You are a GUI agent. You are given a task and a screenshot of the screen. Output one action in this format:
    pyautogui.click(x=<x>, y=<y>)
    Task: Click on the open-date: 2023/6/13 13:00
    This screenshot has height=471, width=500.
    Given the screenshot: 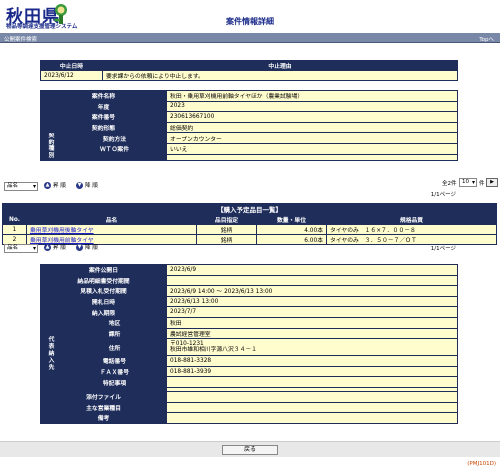 What is the action you would take?
    pyautogui.click(x=312, y=301)
    